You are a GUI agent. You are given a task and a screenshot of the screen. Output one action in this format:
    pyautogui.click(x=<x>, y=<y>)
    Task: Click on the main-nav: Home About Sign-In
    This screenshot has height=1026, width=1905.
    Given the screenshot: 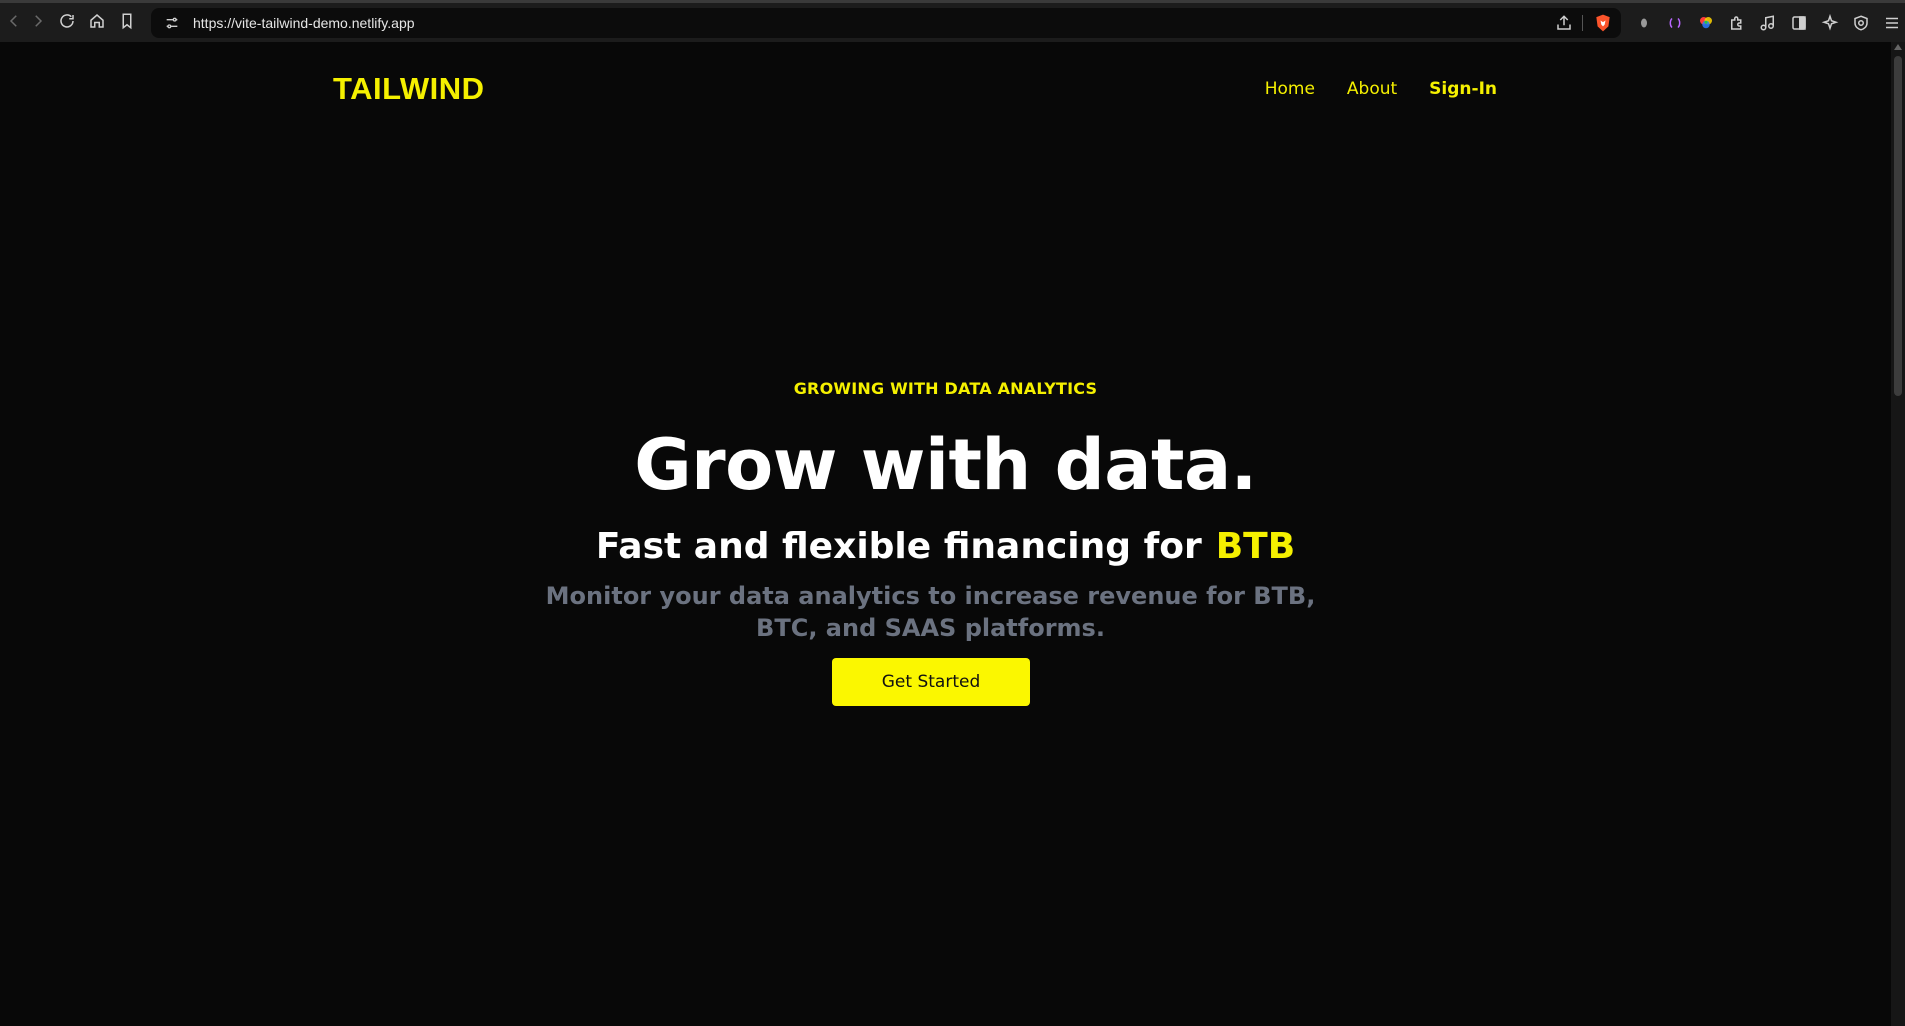 What is the action you would take?
    pyautogui.click(x=1381, y=89)
    